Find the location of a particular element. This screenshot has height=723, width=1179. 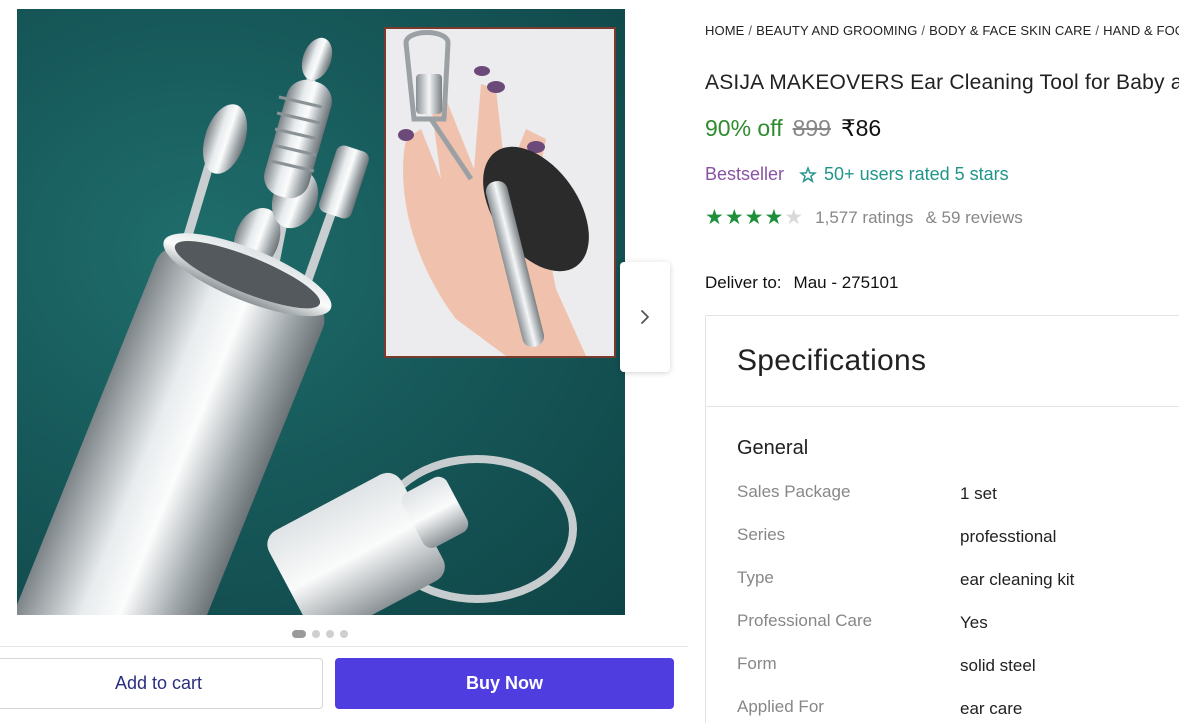

delivery-pincode: Mau - 275101 is located at coordinates (846, 282).